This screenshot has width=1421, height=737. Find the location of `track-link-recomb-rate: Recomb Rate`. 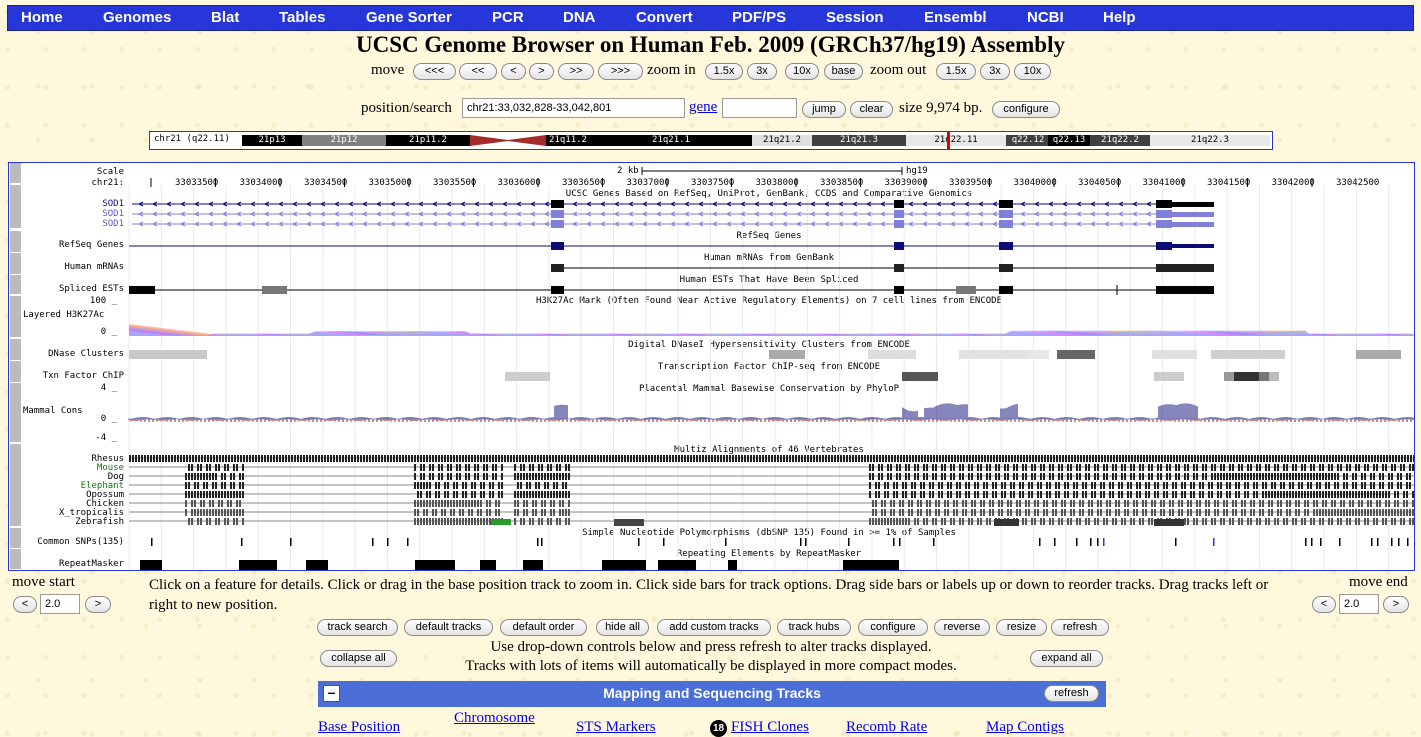

track-link-recomb-rate: Recomb Rate is located at coordinates (886, 727).